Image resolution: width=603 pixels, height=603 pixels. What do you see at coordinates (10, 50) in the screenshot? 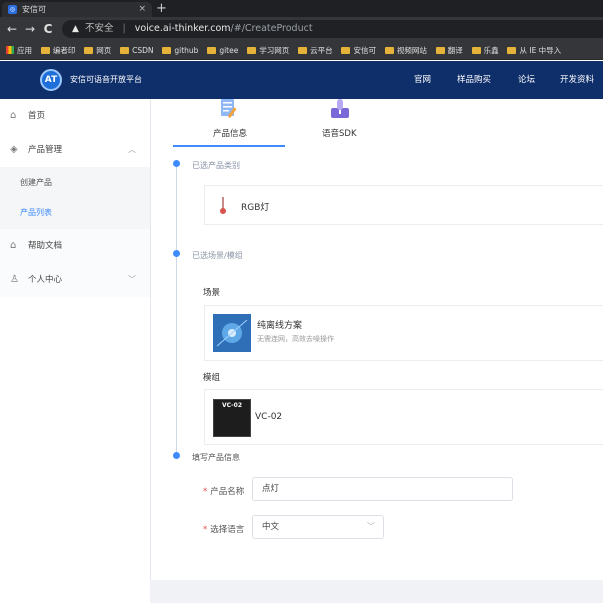
I see `apps-grid-icon` at bounding box center [10, 50].